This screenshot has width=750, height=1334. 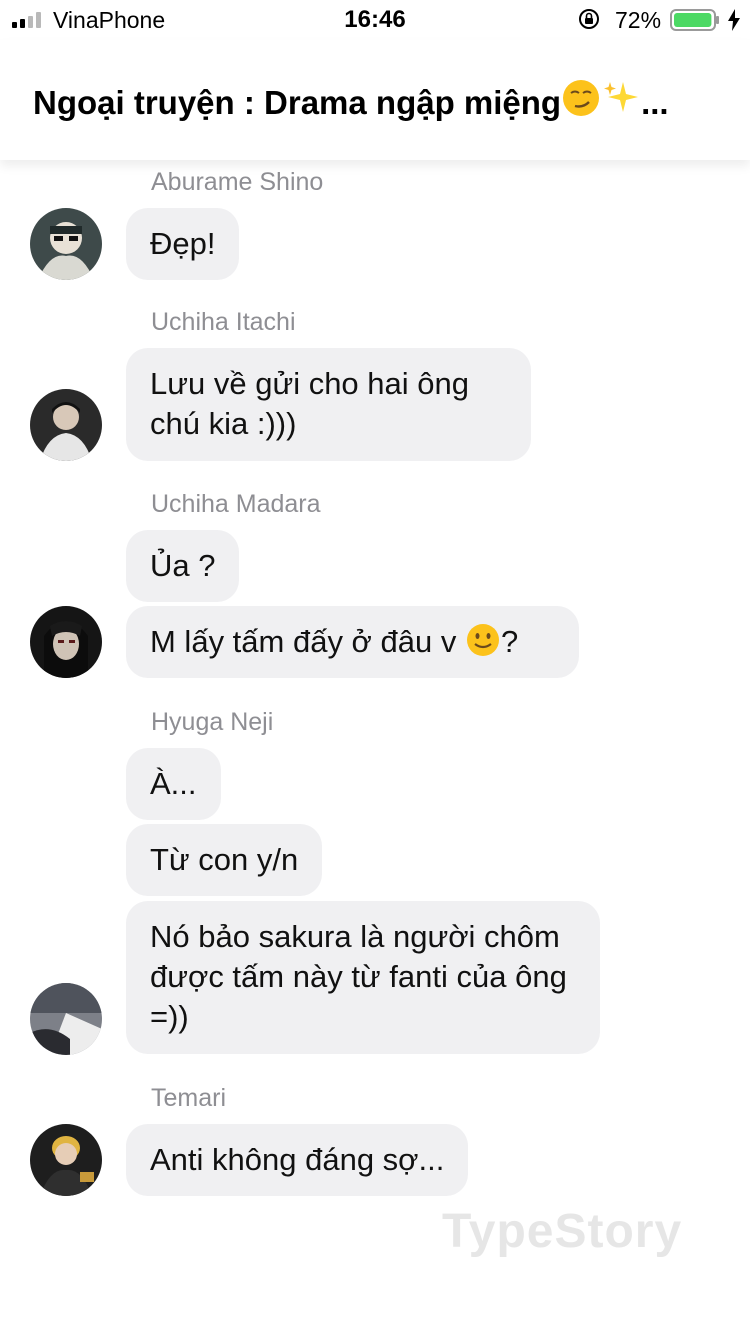 I want to click on message-text: Đẹp!, so click(x=183, y=243).